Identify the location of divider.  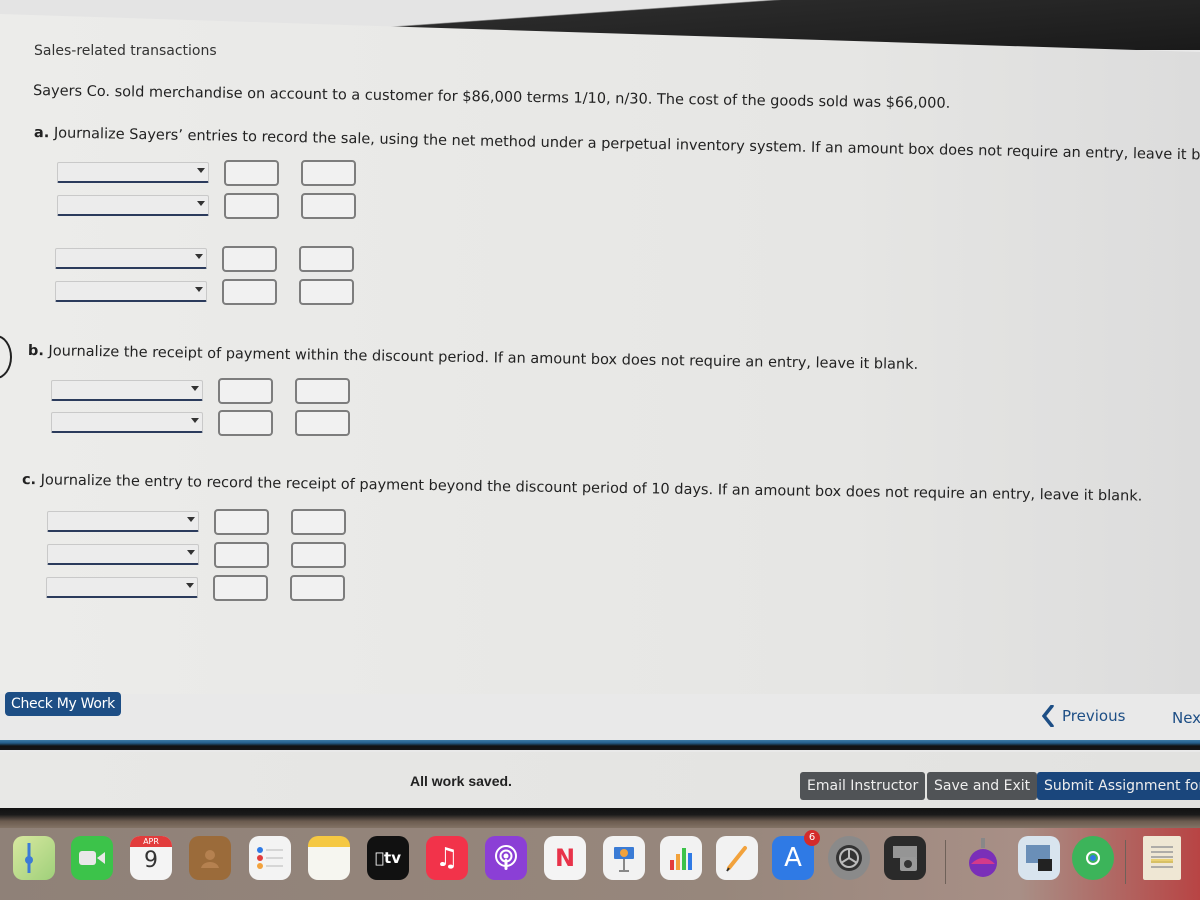
(600, 745).